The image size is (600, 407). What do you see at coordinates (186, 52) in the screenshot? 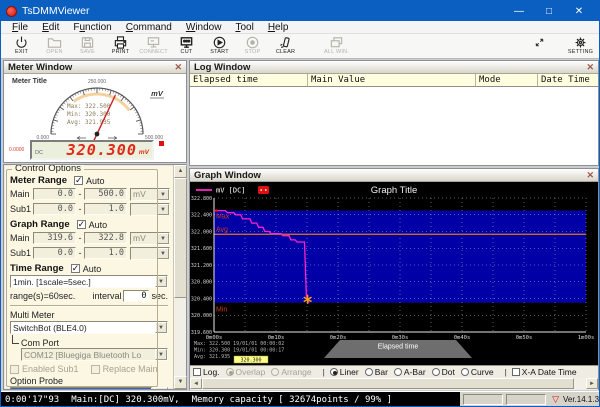
I see `toolbar-button-label: CUT` at bounding box center [186, 52].